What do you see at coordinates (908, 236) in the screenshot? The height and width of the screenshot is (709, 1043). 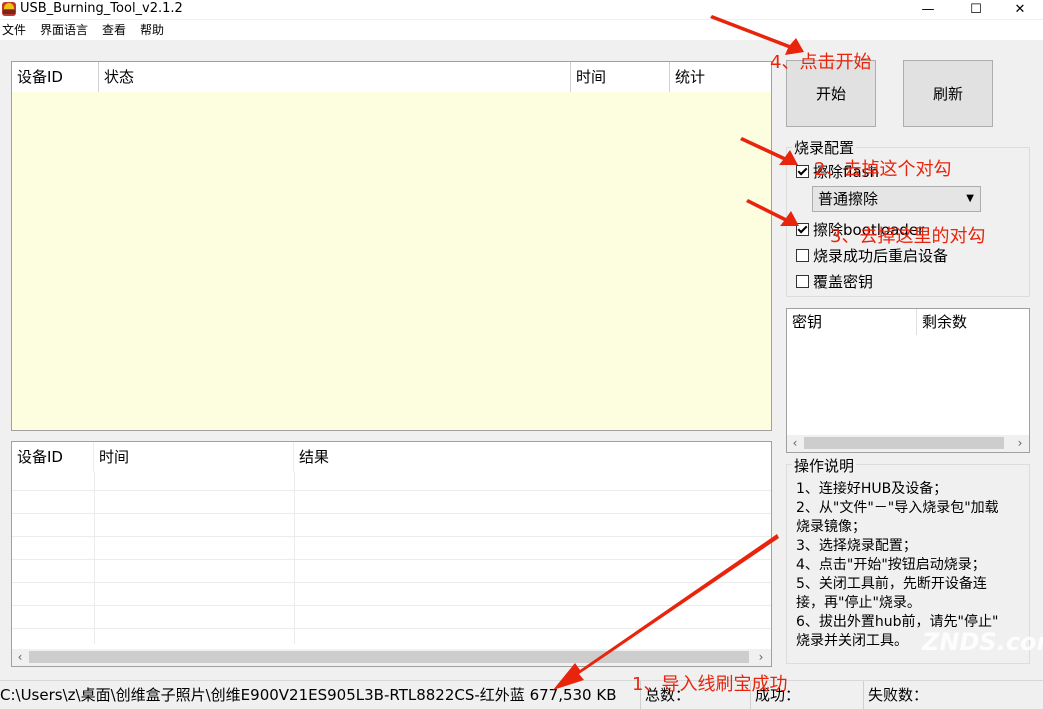 I see `annotation-step-3: 3、去掉这里的对勾` at bounding box center [908, 236].